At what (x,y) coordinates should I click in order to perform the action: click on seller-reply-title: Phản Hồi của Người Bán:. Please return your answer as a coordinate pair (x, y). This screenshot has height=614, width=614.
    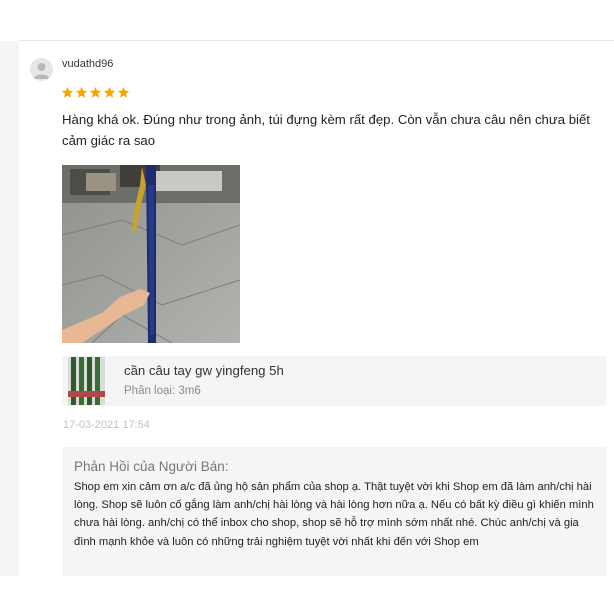
    Looking at the image, I should click on (151, 466).